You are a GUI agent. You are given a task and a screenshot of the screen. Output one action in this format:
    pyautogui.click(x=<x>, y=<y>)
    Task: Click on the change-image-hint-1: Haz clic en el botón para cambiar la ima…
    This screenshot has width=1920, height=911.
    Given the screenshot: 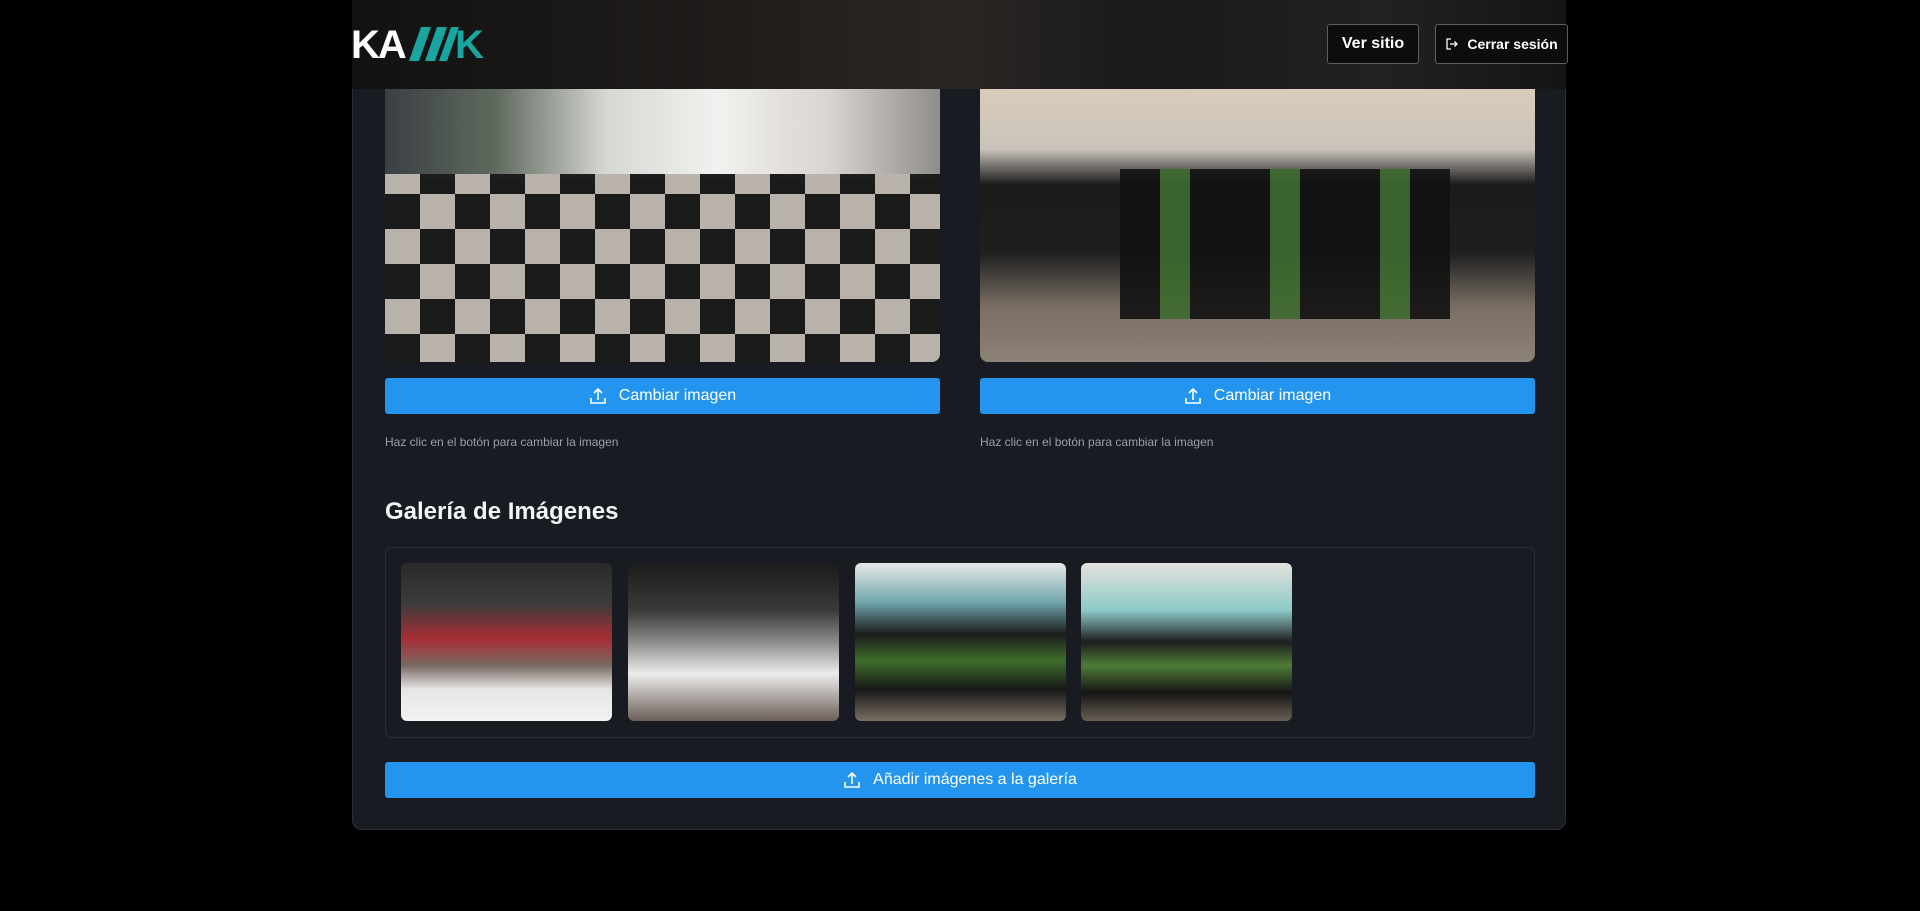 What is the action you would take?
    pyautogui.click(x=502, y=442)
    